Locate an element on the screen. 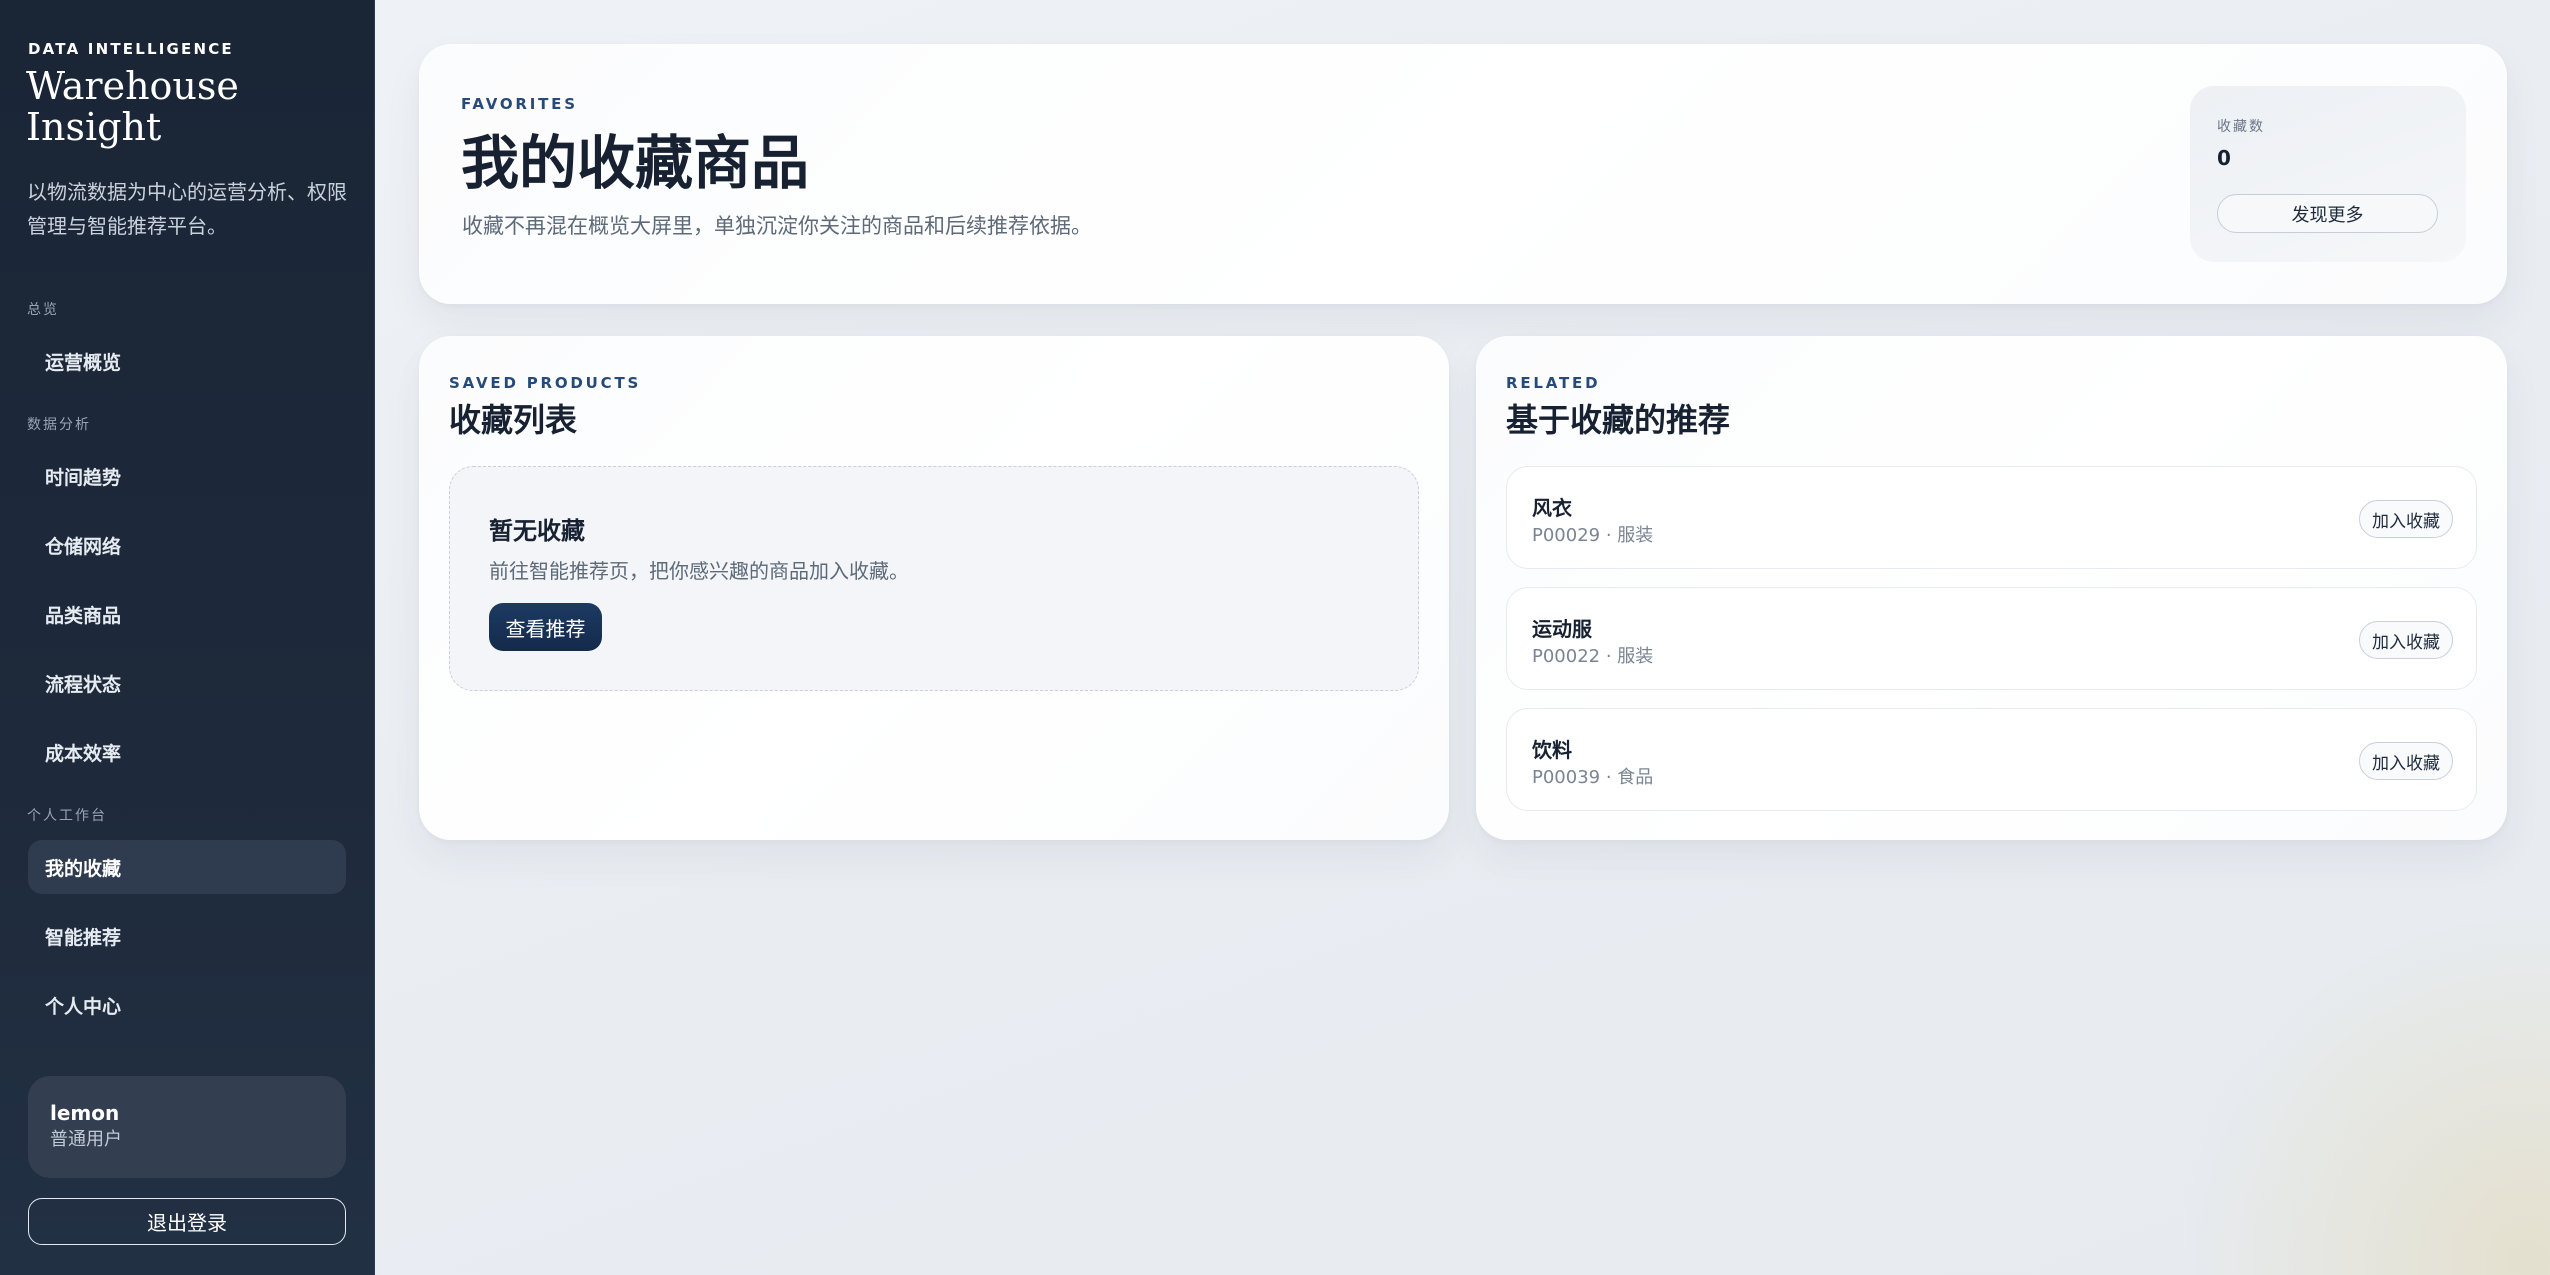  brand-description: 以物流数据为中心的运营分析、权限管理与智能推荐平台。 is located at coordinates (187, 209).